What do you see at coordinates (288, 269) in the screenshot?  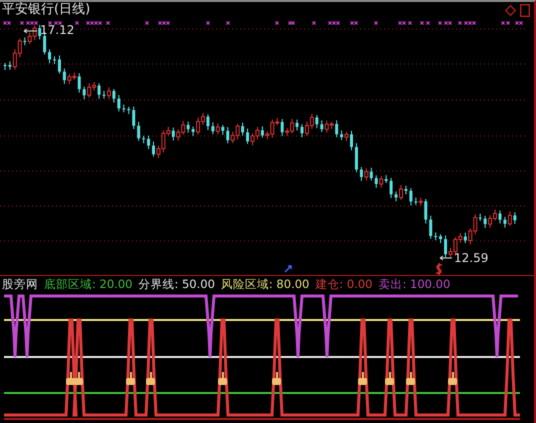 I see `arrow-icon` at bounding box center [288, 269].